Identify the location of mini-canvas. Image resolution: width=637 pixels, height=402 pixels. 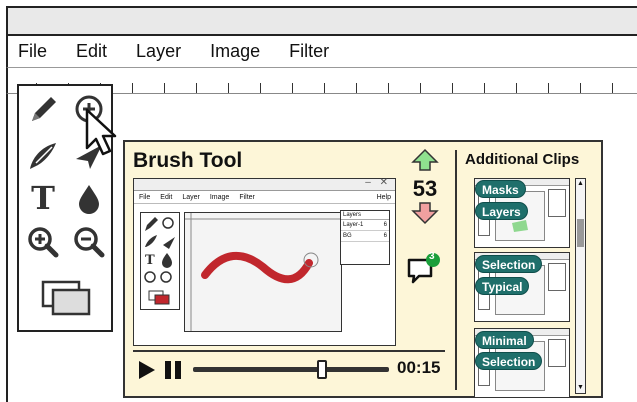
(263, 272).